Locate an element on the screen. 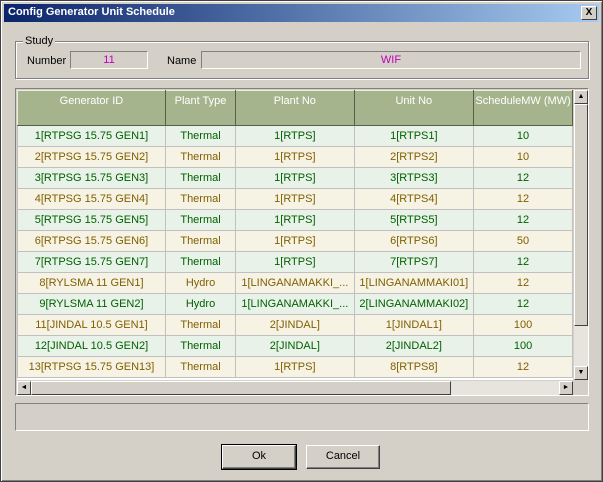  table-cell: 8[RTPS8] is located at coordinates (414, 367).